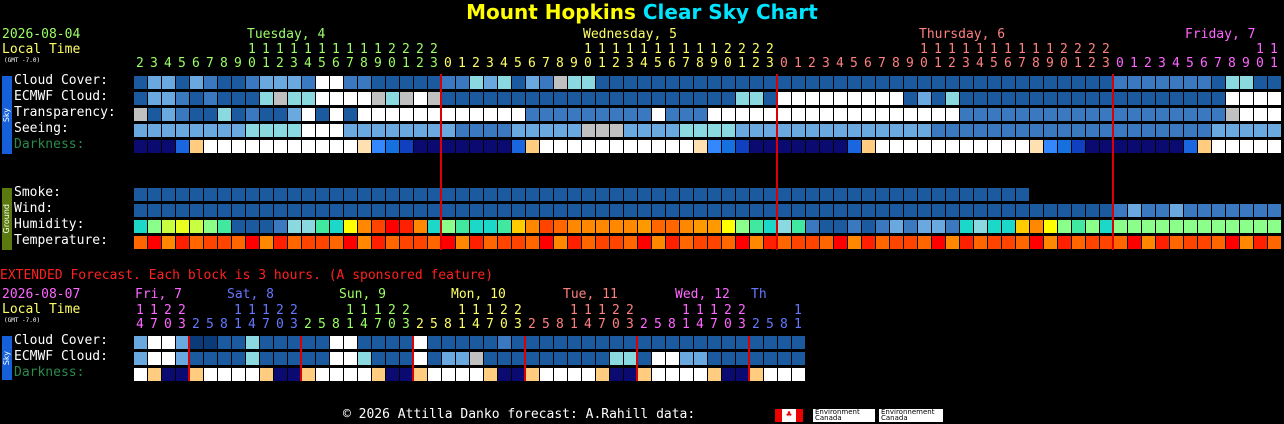 The image size is (1284, 424). I want to click on canada-flag-icon: ♣, so click(789, 415).